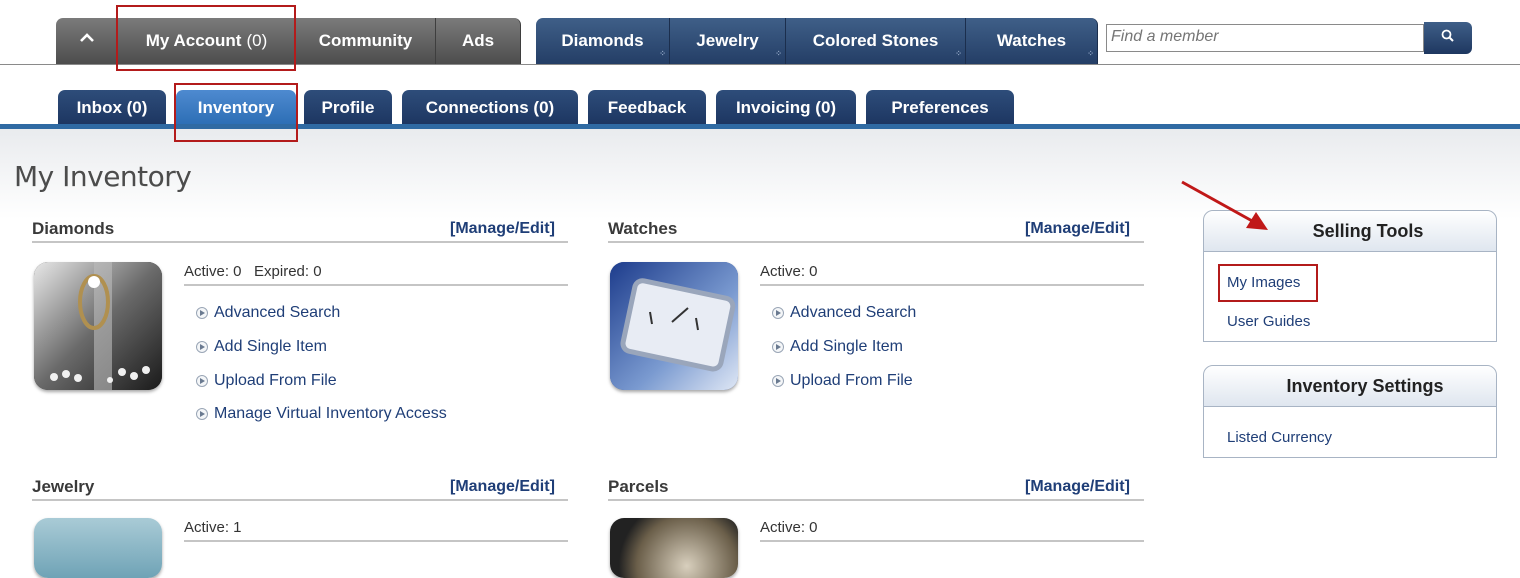  What do you see at coordinates (112, 108) in the screenshot?
I see `tab-inbox: Inbox (0)` at bounding box center [112, 108].